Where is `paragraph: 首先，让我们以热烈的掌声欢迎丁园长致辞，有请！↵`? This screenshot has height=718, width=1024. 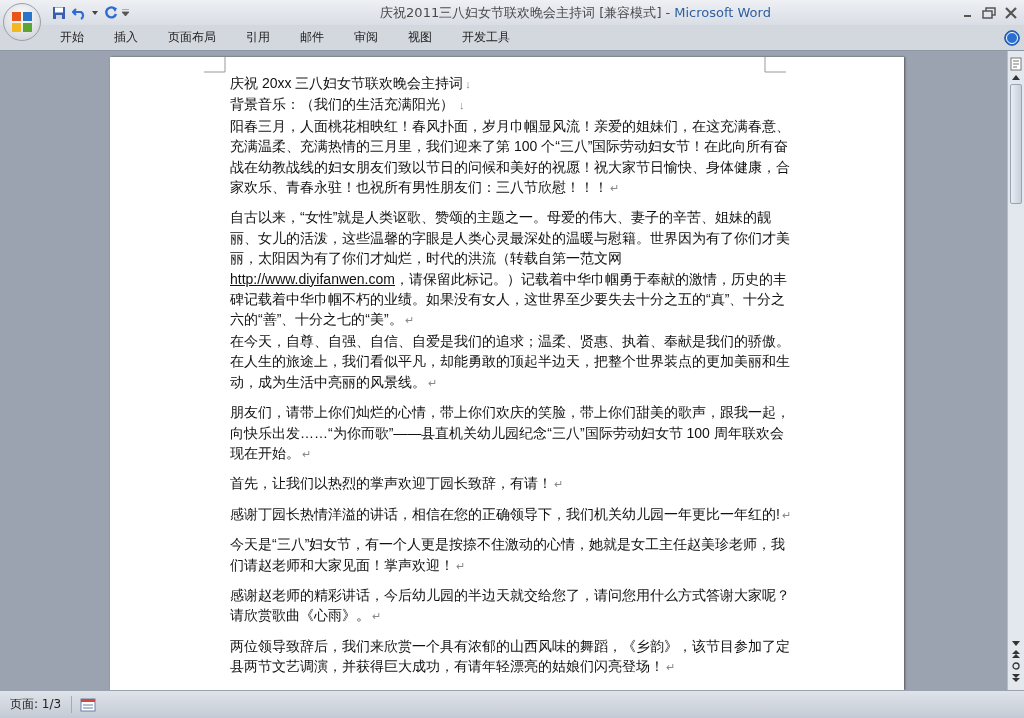
paragraph: 首先，让我们以热烈的掌声欢迎丁园长致辞，有请！↵ is located at coordinates (397, 484).